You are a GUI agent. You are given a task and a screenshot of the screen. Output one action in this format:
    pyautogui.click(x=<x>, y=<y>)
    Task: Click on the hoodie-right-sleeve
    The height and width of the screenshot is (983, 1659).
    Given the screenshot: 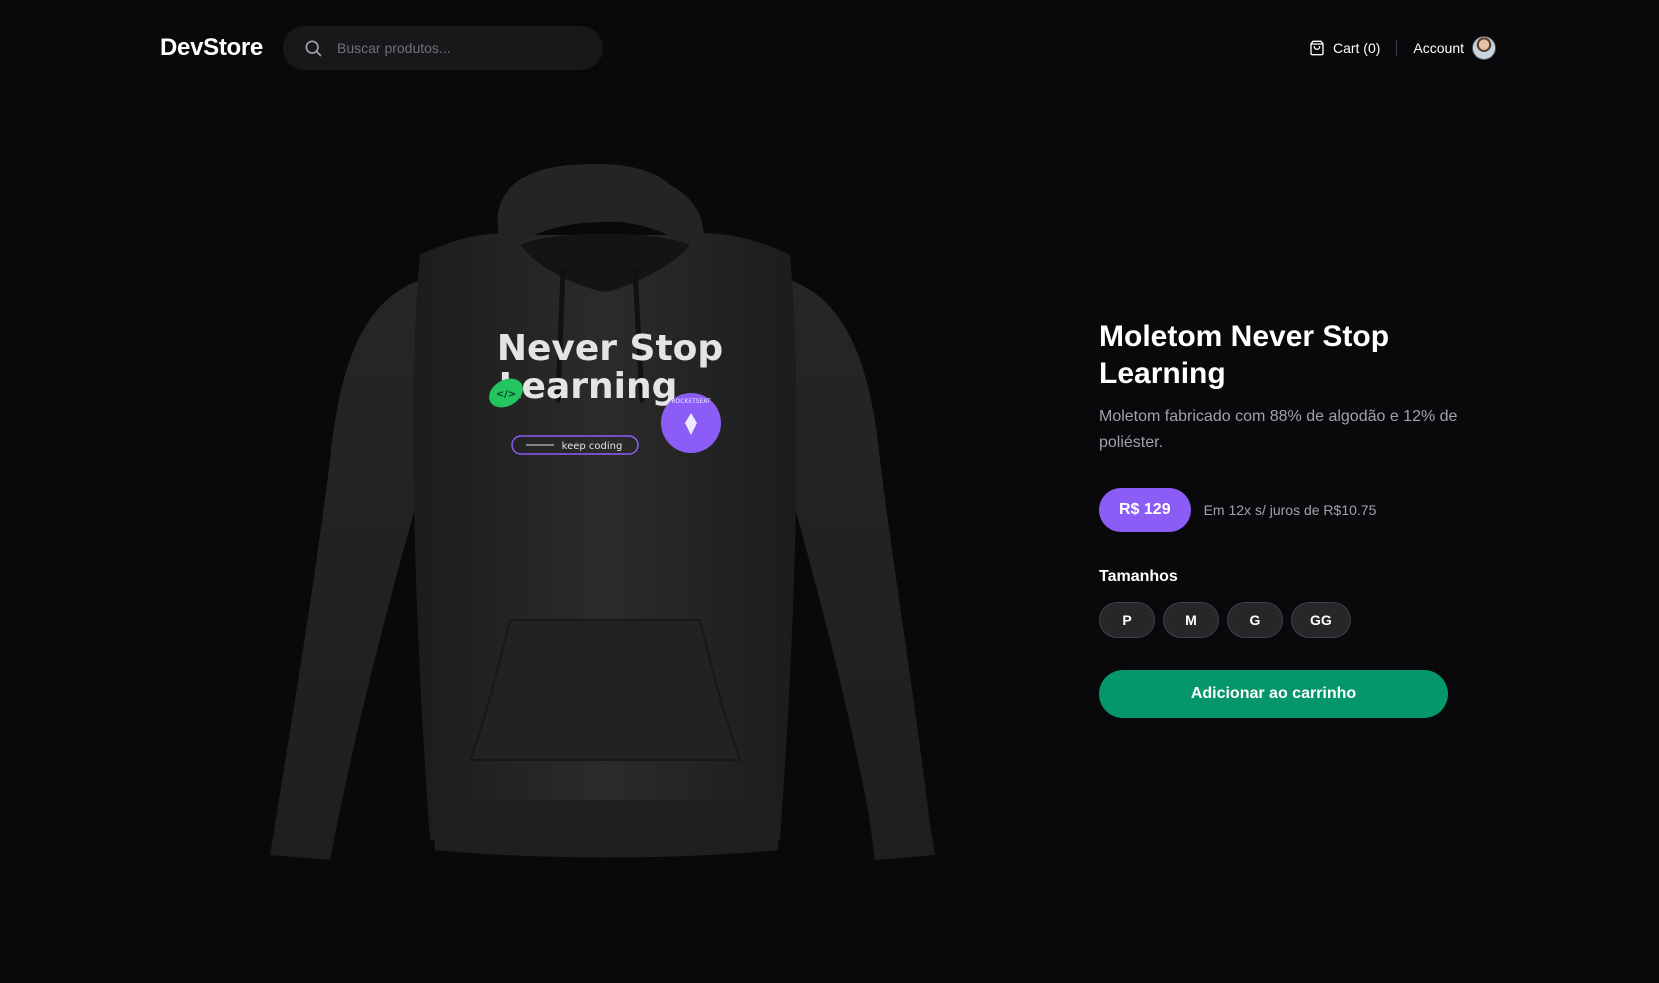 What is the action you would take?
    pyautogui.click(x=862, y=570)
    